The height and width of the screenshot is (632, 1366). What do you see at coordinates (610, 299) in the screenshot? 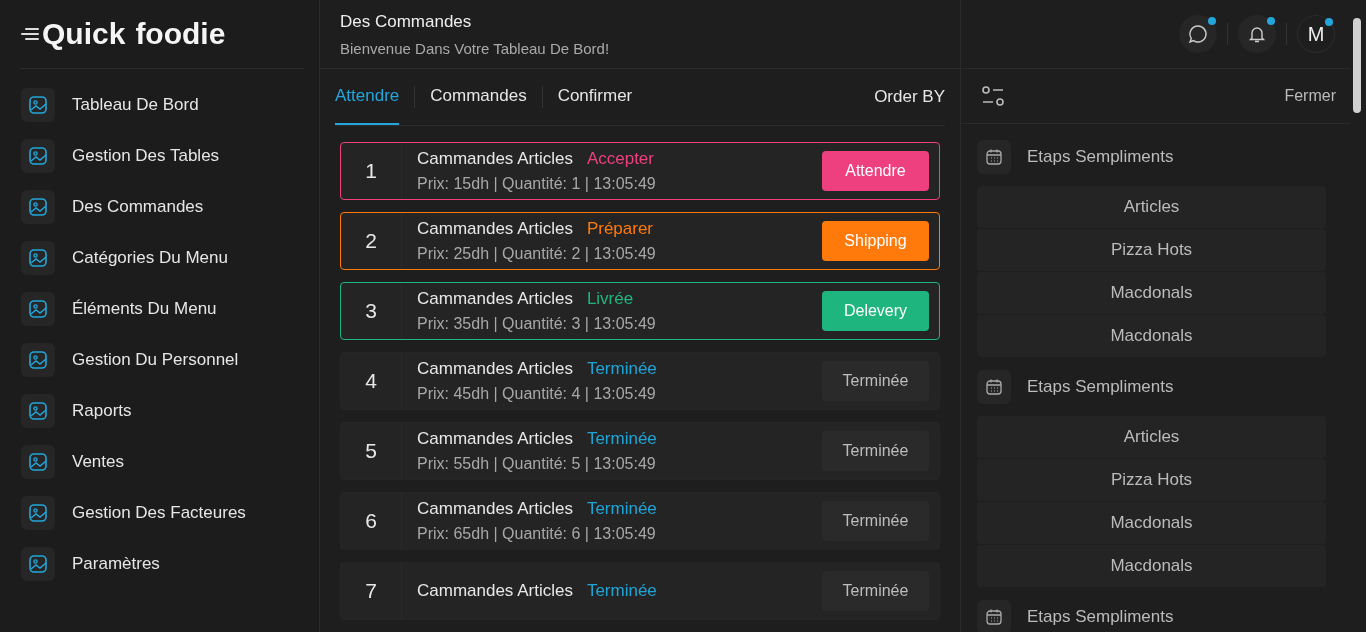
I see `order-status: Livrée` at bounding box center [610, 299].